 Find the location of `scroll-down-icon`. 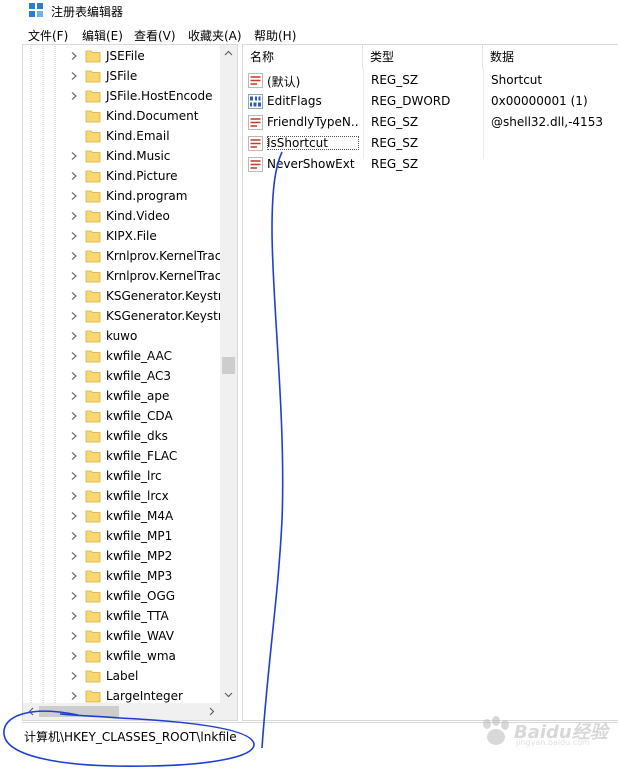

scroll-down-icon is located at coordinates (228, 694).